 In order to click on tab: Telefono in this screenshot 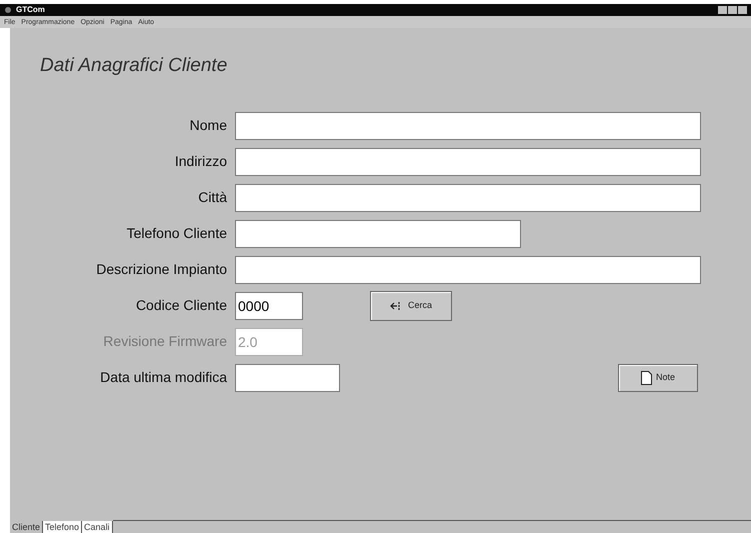, I will do `click(62, 527)`.